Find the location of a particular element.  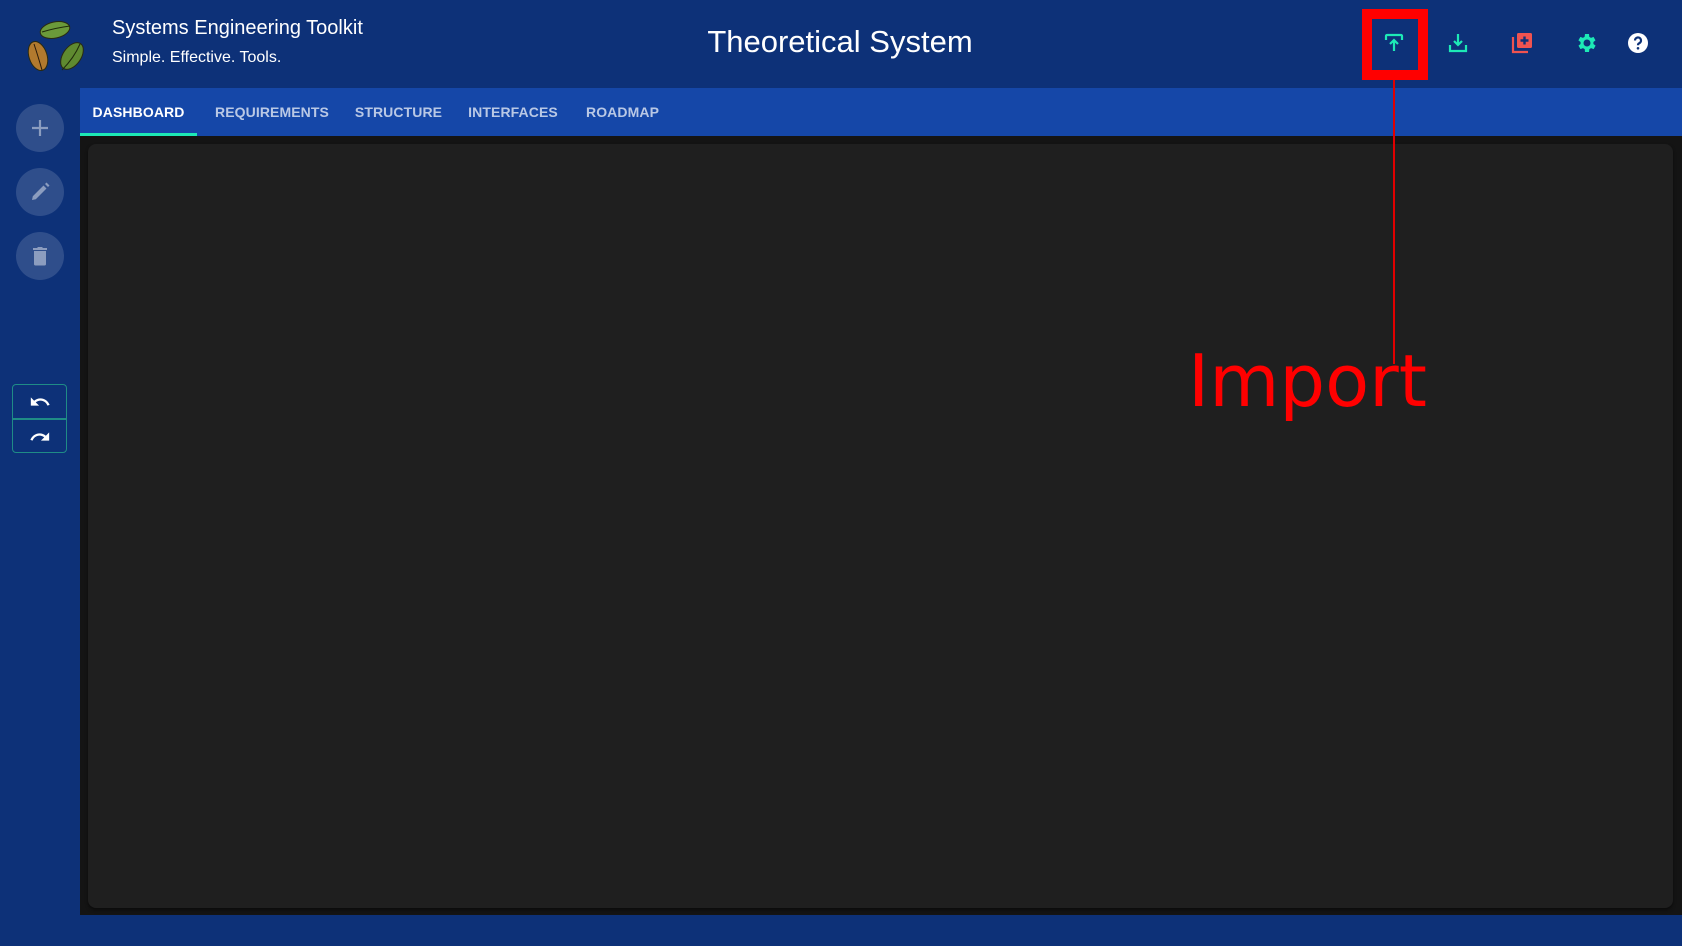

help-icon is located at coordinates (1638, 43).